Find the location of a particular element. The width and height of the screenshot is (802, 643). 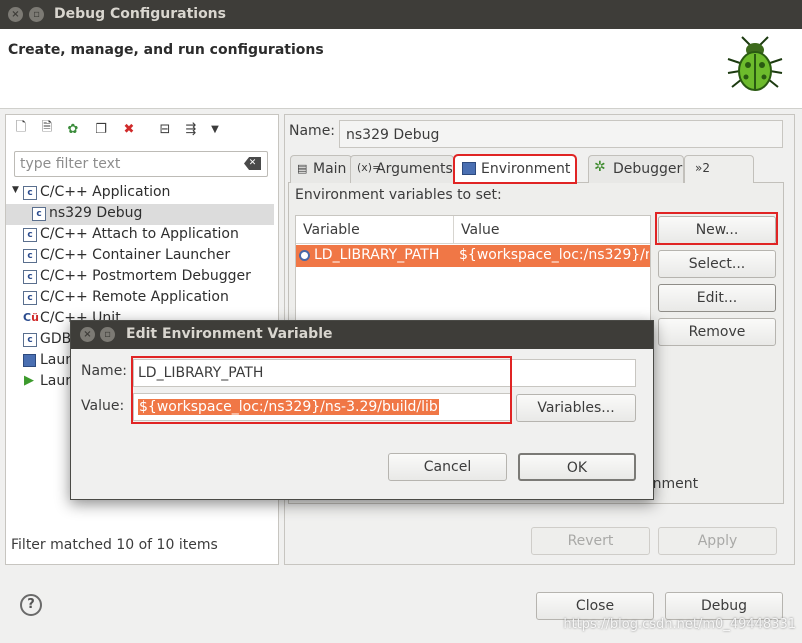

header-text: Create, manage, and run configurations is located at coordinates (166, 50).